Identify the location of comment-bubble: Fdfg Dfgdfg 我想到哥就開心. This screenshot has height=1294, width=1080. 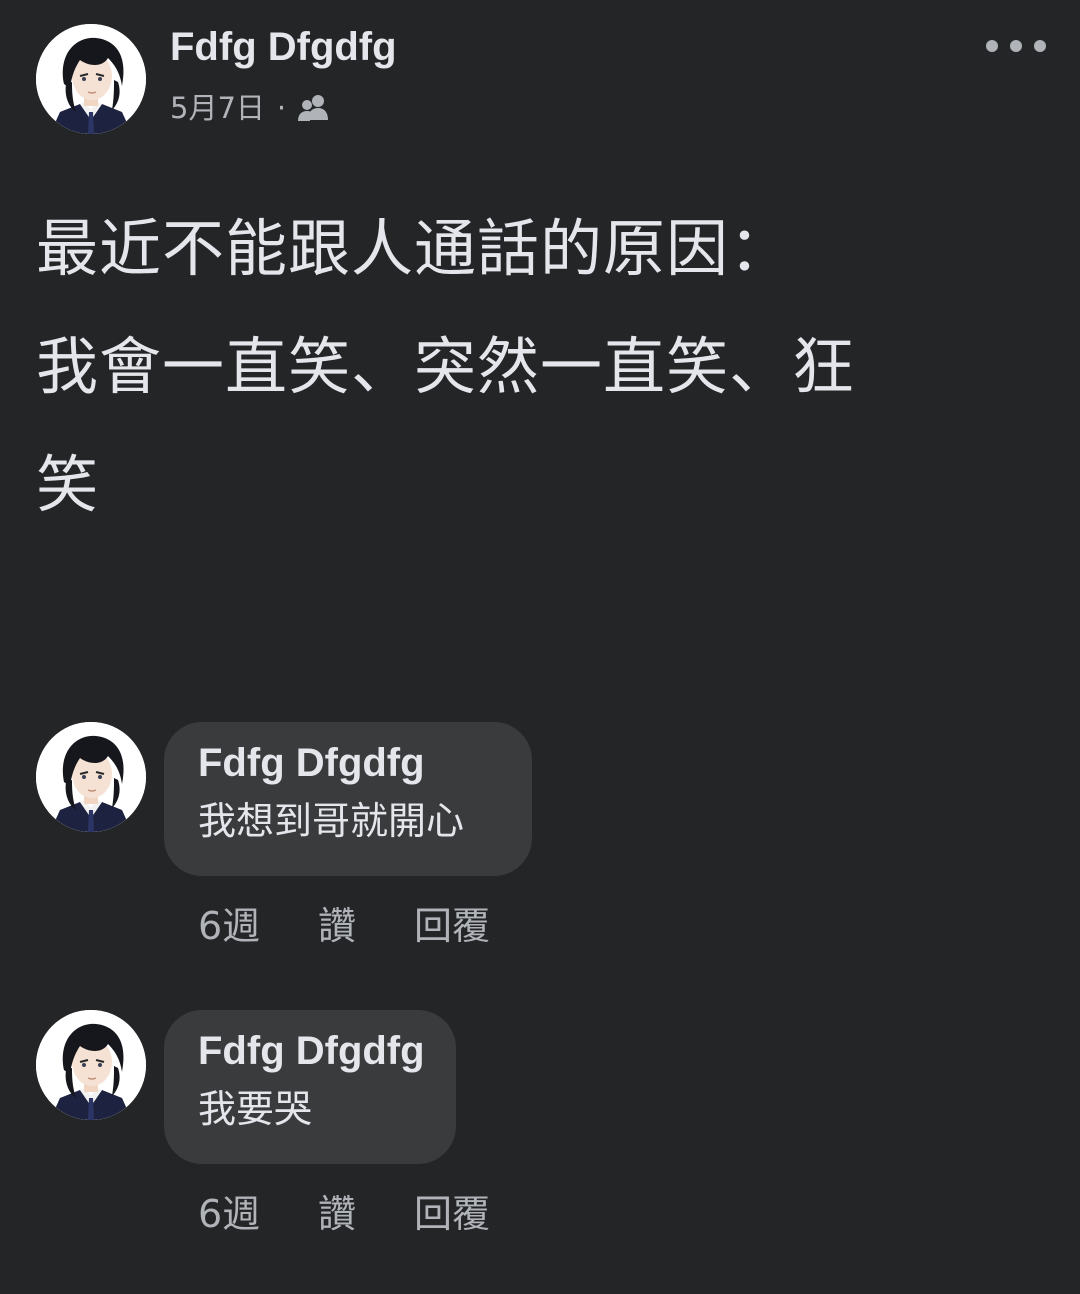
(348, 799).